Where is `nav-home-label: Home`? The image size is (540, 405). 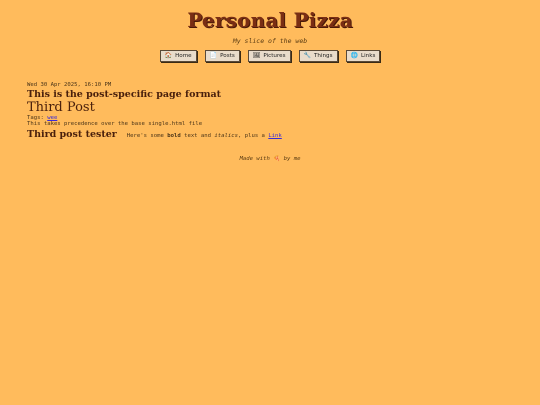 nav-home-label: Home is located at coordinates (183, 56).